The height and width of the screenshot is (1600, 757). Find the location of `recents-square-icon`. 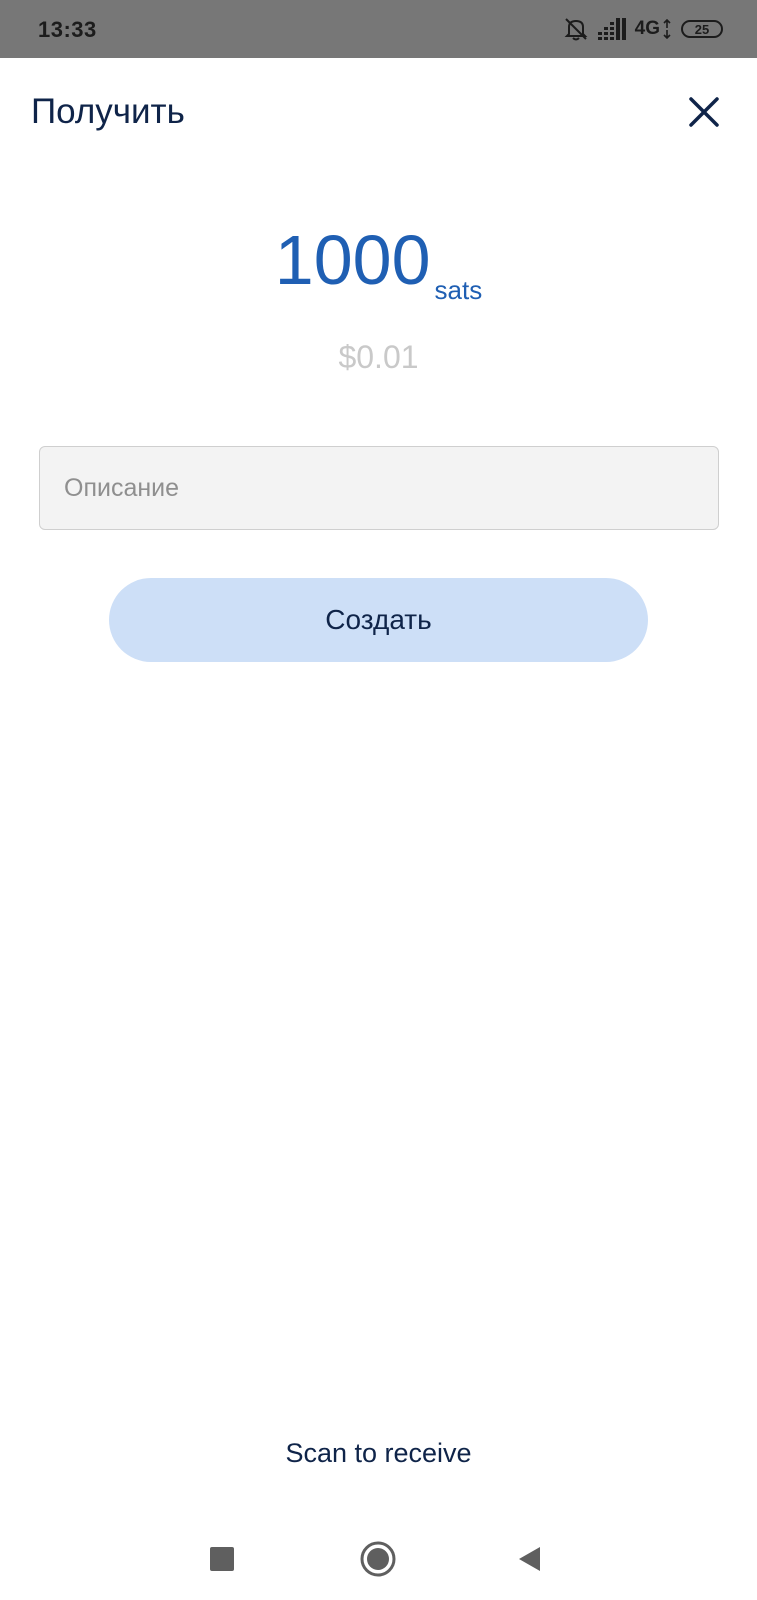

recents-square-icon is located at coordinates (222, 1559).